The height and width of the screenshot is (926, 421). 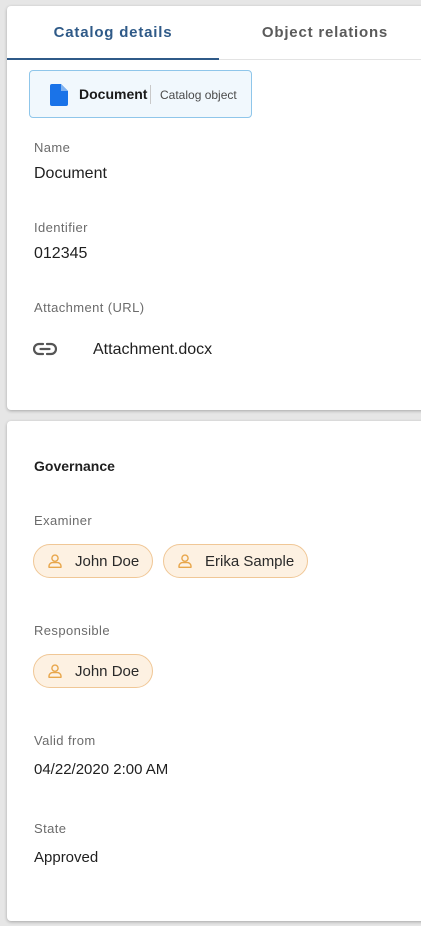 What do you see at coordinates (320, 32) in the screenshot?
I see `tab-object-relations: Object relations` at bounding box center [320, 32].